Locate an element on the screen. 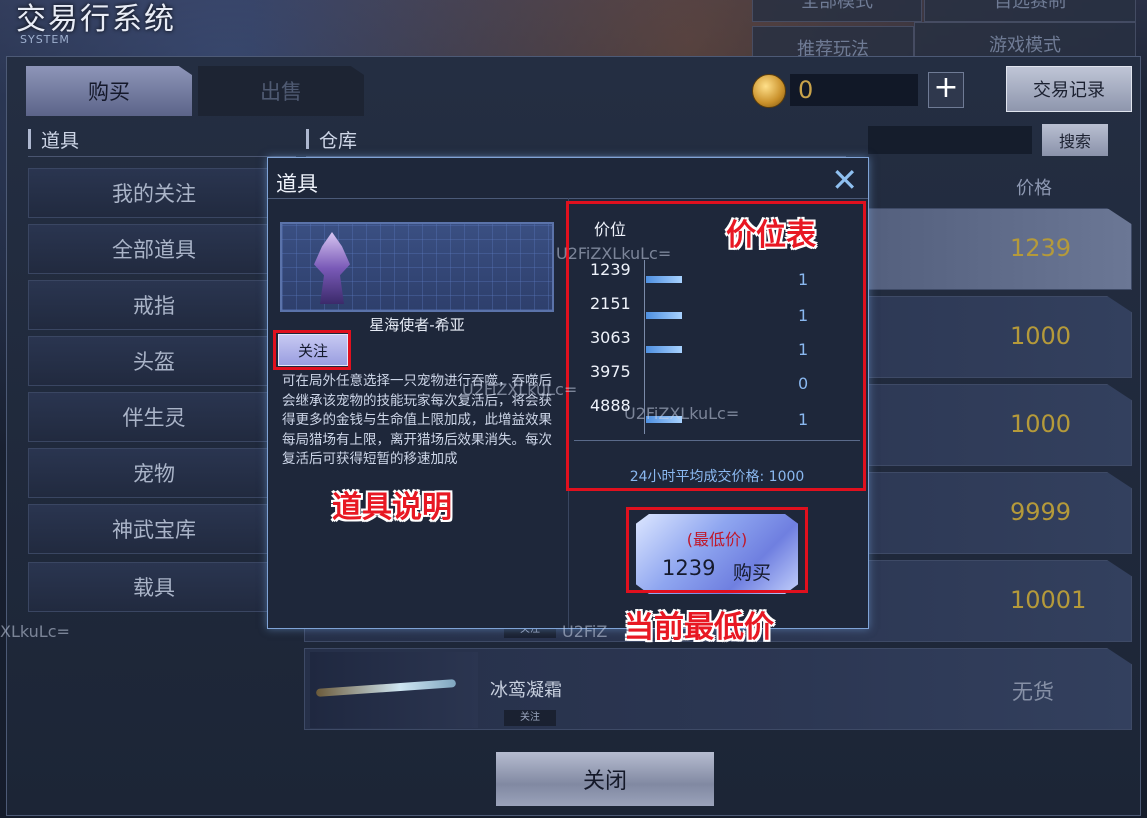  annotation-buy-box is located at coordinates (717, 550).